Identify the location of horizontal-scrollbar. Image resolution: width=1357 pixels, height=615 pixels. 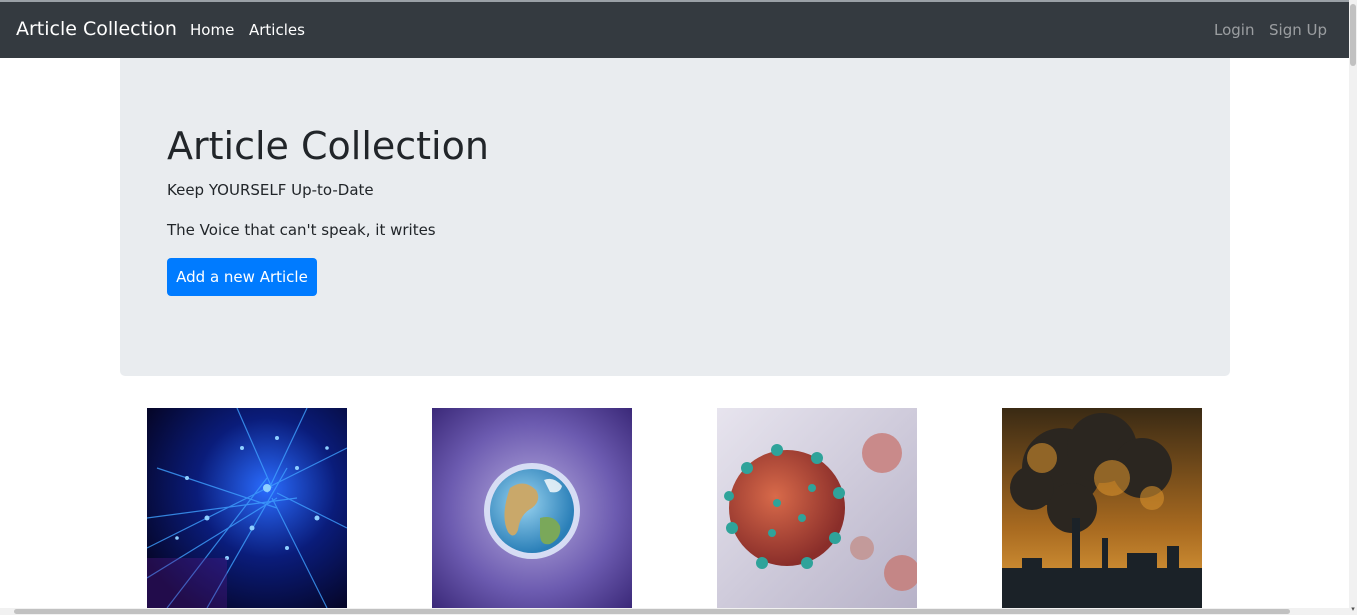
(674, 611).